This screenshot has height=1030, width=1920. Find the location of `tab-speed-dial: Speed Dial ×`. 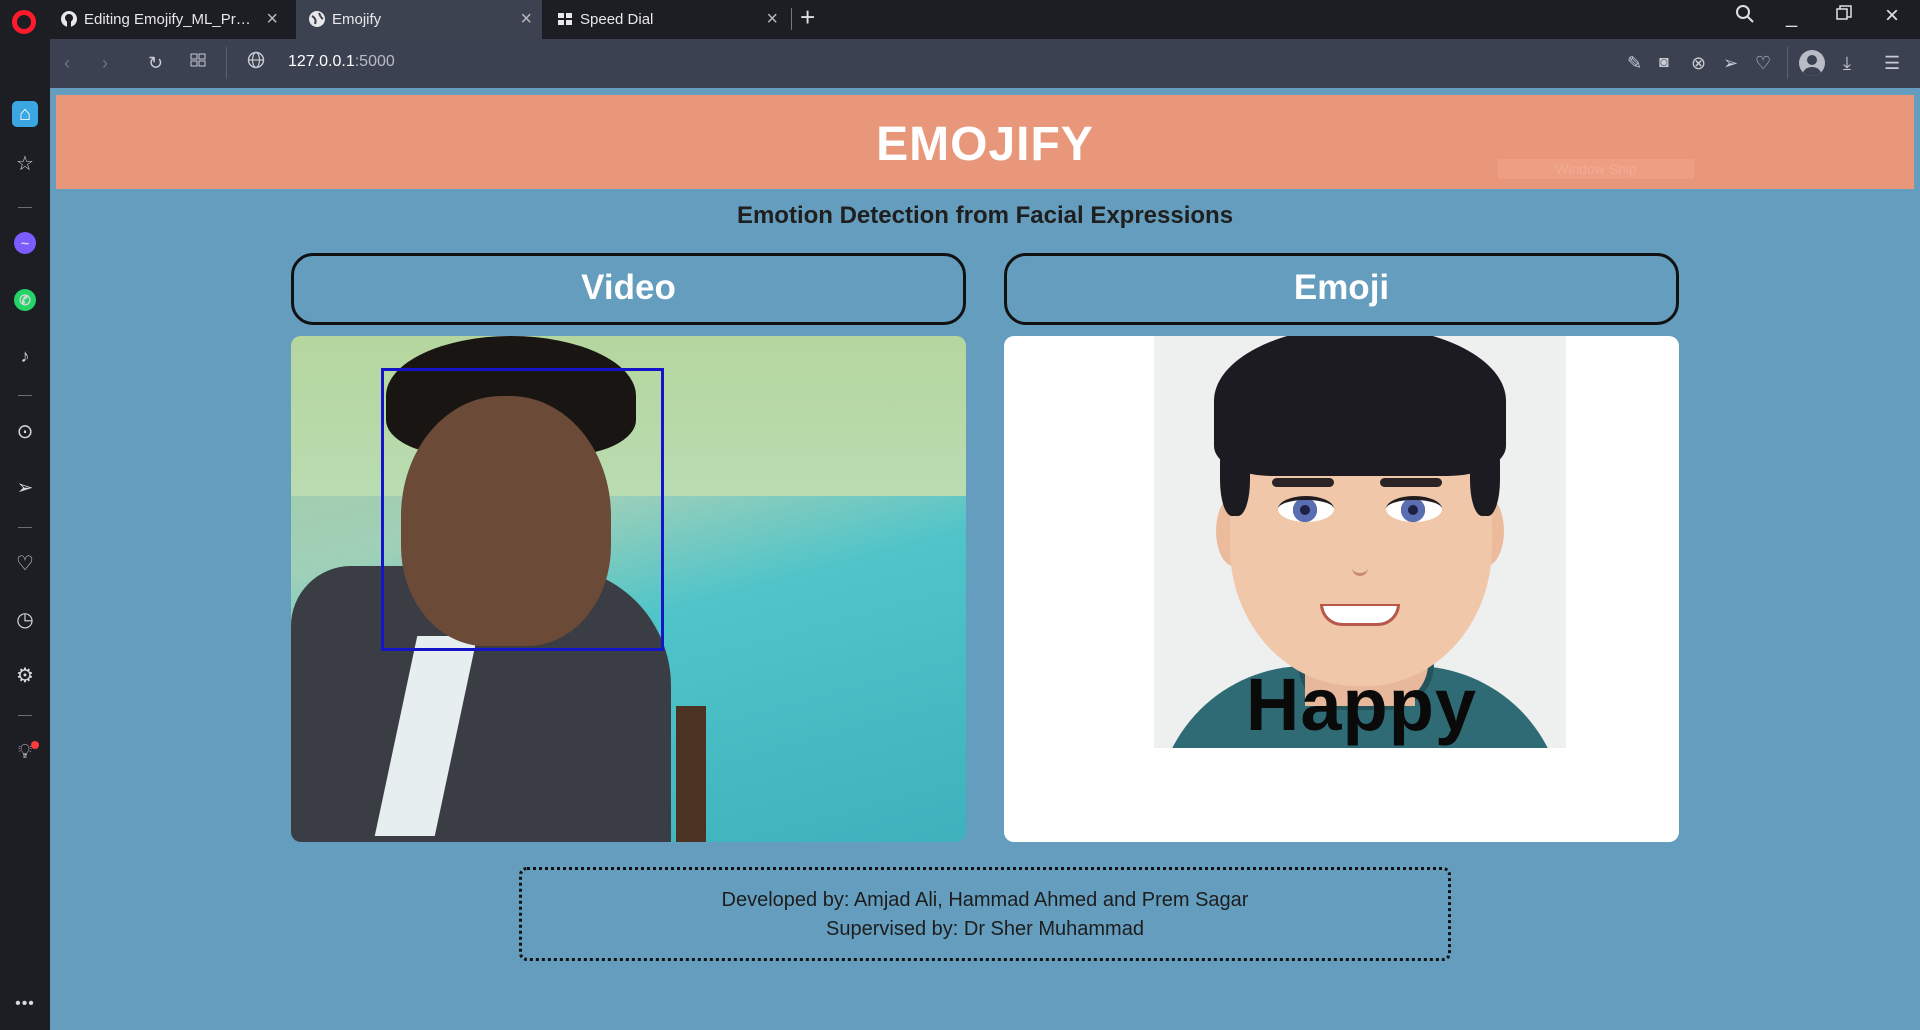

tab-speed-dial: Speed Dial × is located at coordinates (666, 19).